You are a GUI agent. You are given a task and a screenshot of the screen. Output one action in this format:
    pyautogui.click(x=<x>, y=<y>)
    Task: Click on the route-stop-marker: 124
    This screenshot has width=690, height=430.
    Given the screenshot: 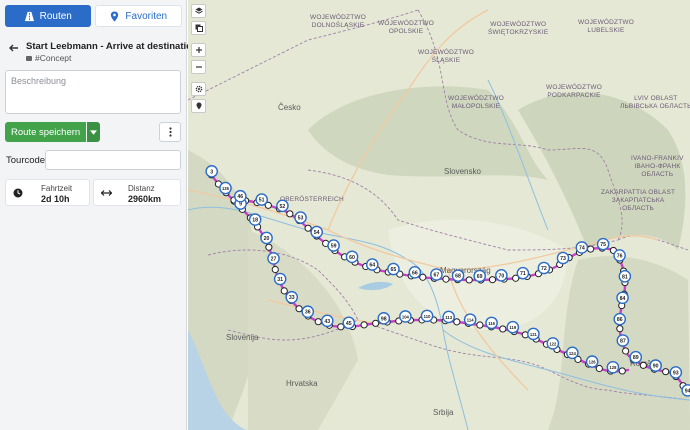 What is the action you would take?
    pyautogui.click(x=572, y=353)
    